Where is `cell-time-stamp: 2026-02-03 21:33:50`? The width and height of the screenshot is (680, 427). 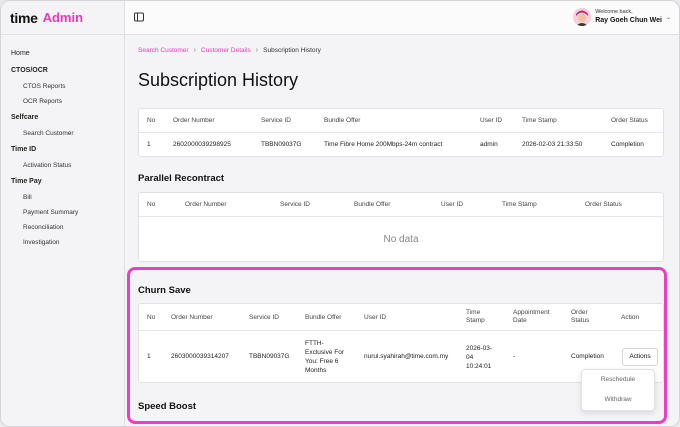 cell-time-stamp: 2026-02-03 21:33:50 is located at coordinates (552, 144).